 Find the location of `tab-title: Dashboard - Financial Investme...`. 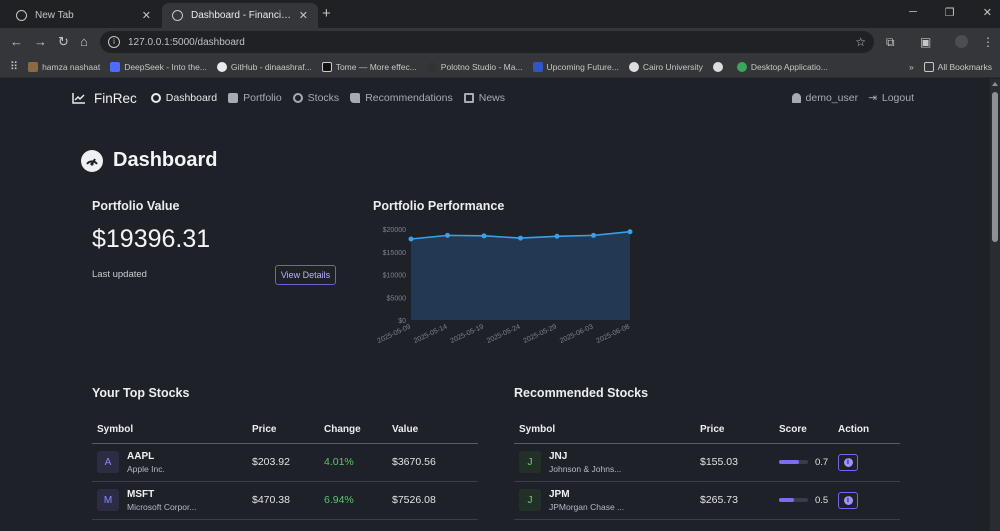

tab-title: Dashboard - Financial Investme... is located at coordinates (242, 15).